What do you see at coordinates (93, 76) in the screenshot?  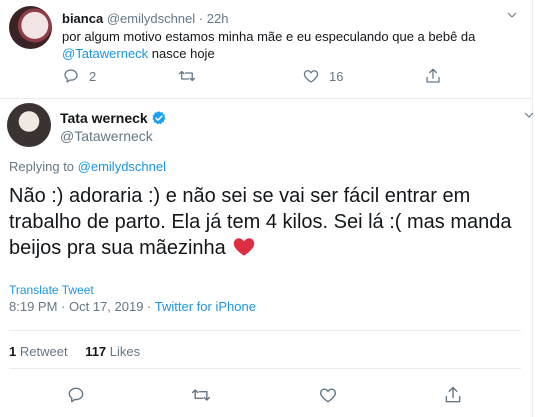 I see `reply-count: 2` at bounding box center [93, 76].